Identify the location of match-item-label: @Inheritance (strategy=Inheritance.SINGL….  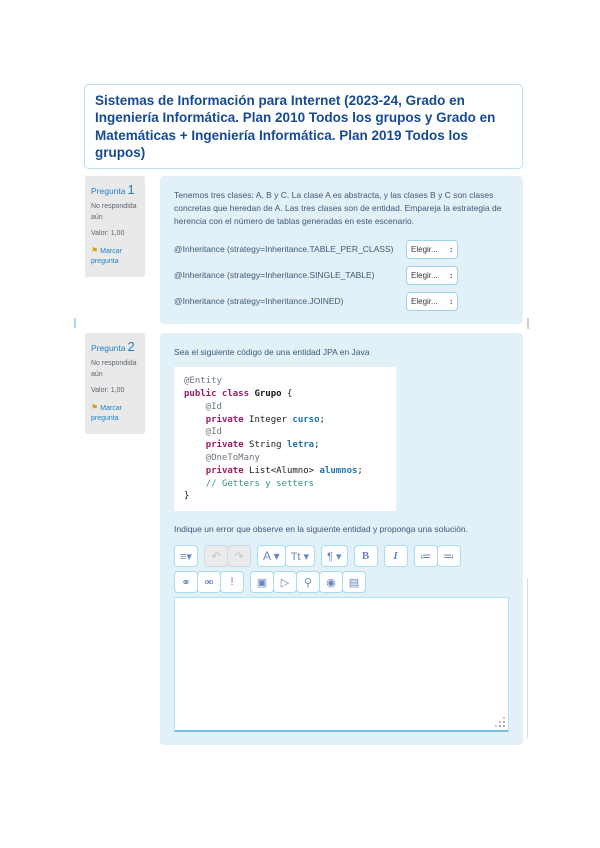
(274, 275).